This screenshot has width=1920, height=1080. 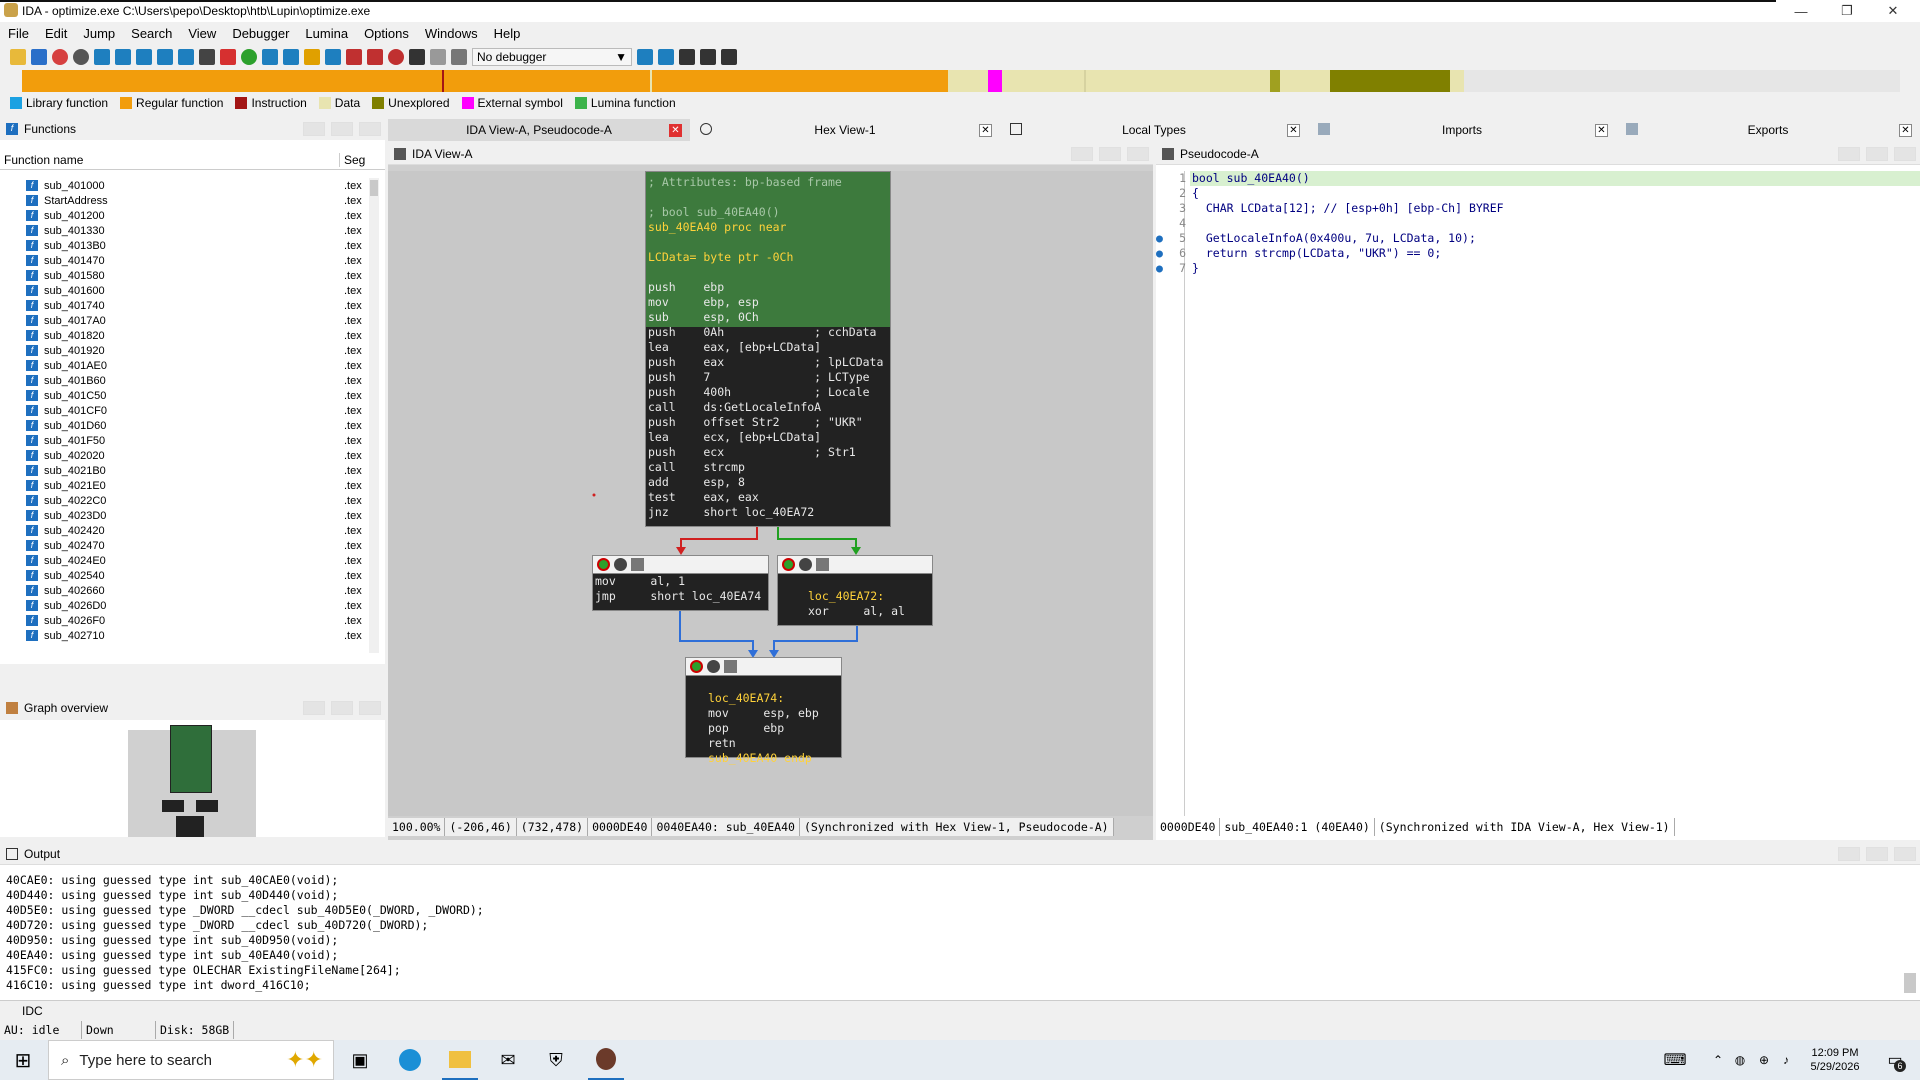 I want to click on pseudocode-line: 1 bool sub_40EA40(), so click(x=1538, y=178).